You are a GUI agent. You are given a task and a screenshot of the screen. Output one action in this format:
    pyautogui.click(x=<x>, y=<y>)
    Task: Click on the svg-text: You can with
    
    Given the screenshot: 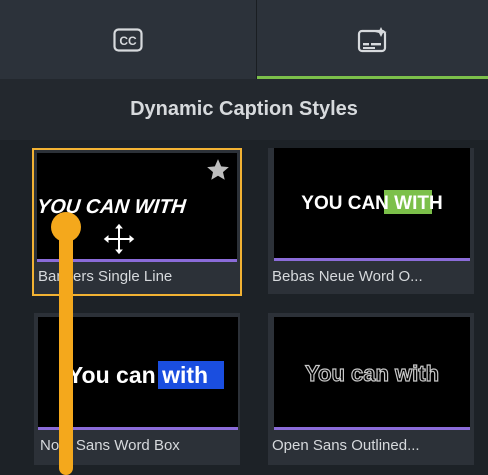 What is the action you would take?
    pyautogui.click(x=138, y=375)
    